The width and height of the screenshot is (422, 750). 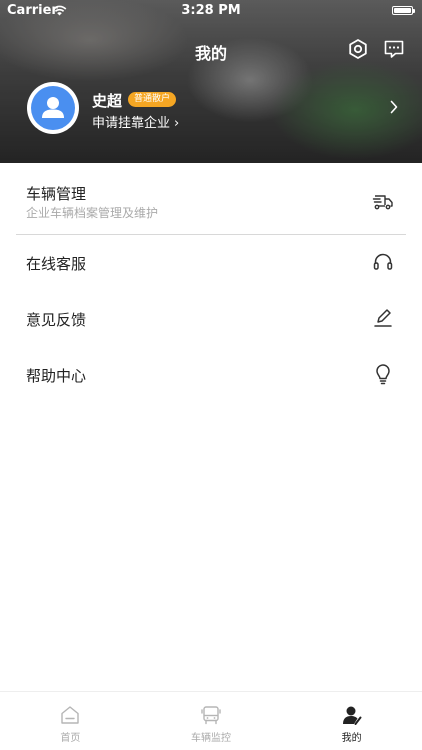 I want to click on status-bar: Carrier 3:28 PM, so click(x=211, y=11).